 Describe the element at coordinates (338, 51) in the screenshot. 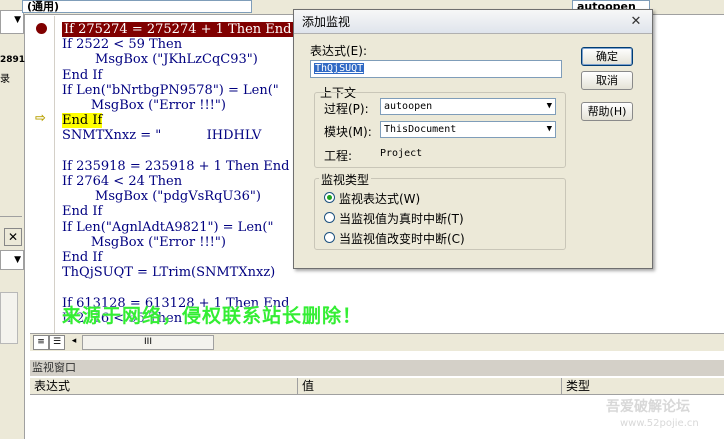

I see `expression-label: 表达式(E):` at that location.